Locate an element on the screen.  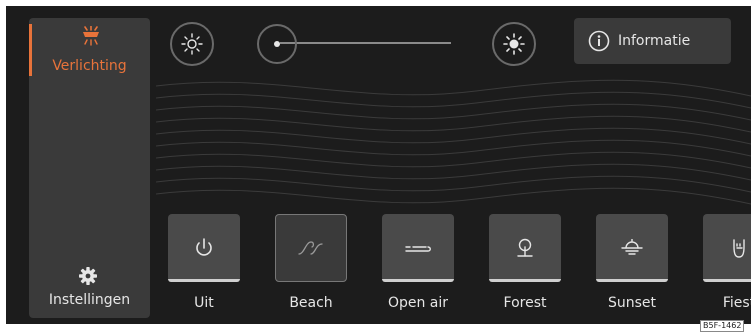
info-button-label: Informatie is located at coordinates (654, 41).